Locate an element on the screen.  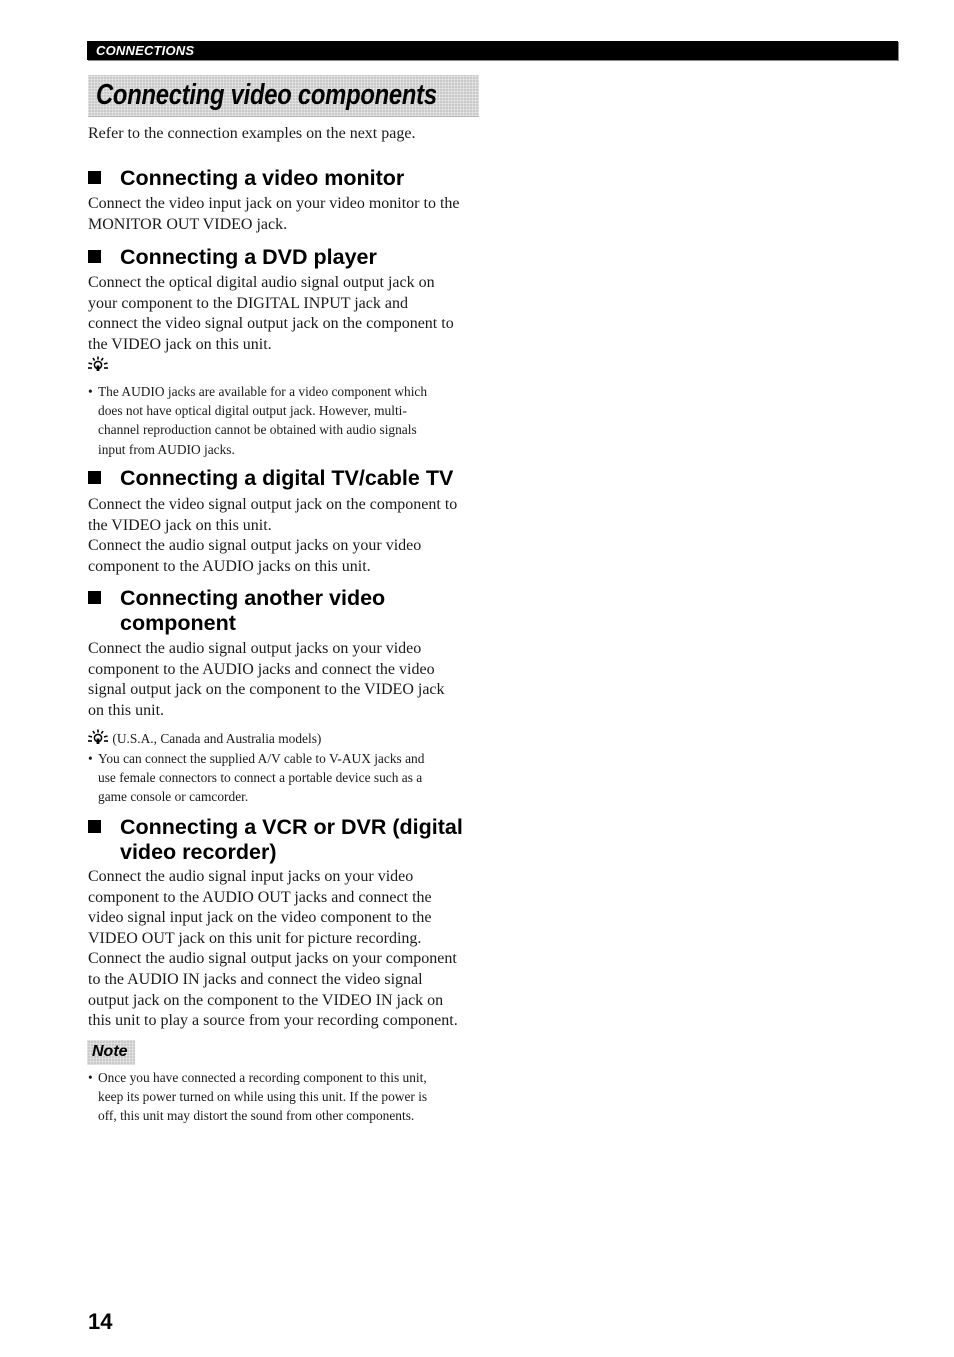
note-line: game console or camcorder. is located at coordinates (173, 797).